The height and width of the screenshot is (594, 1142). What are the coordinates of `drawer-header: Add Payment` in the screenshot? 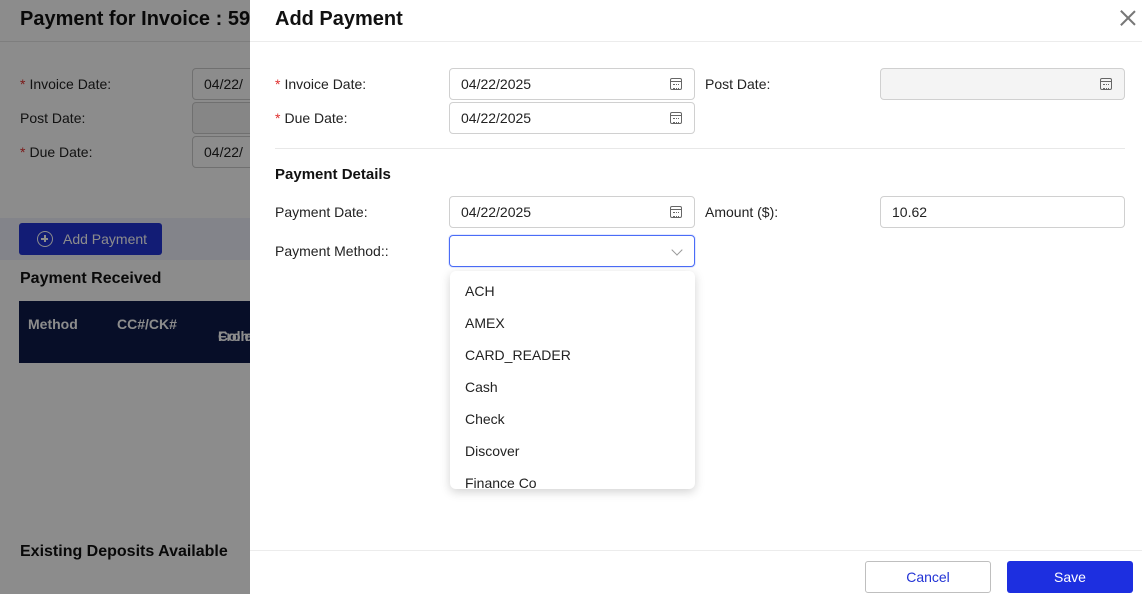 It's located at (696, 21).